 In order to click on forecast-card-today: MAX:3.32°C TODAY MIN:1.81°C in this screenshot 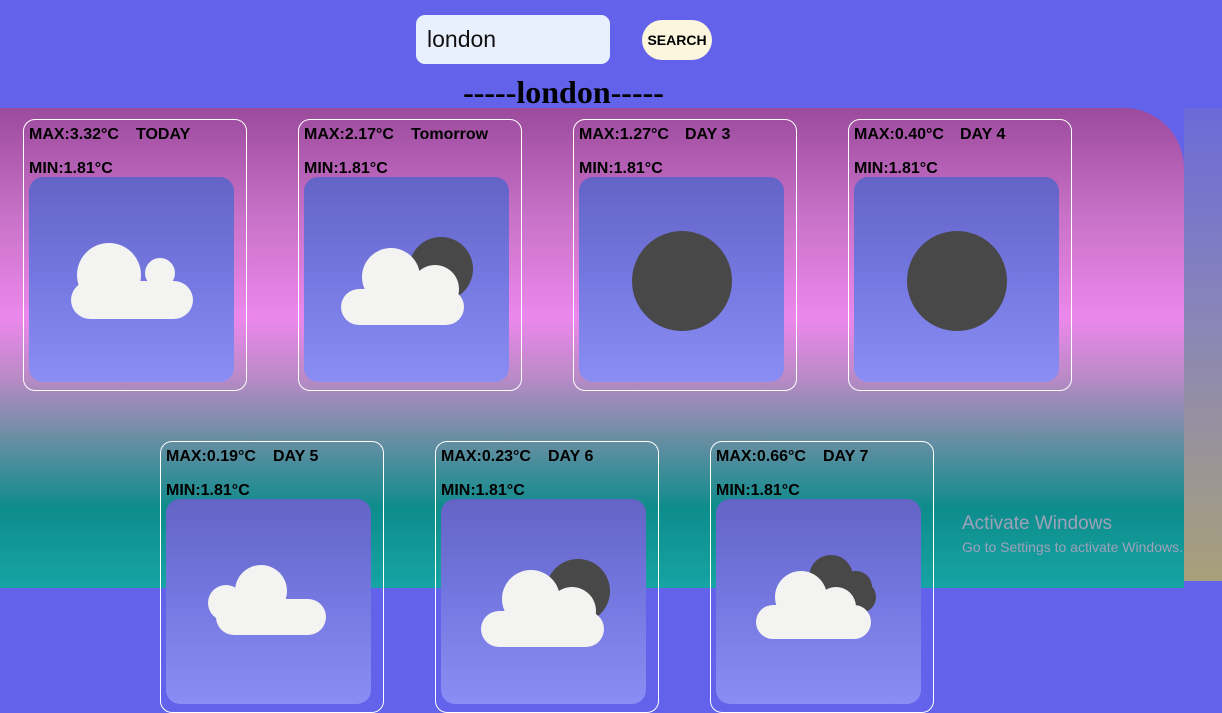, I will do `click(135, 255)`.